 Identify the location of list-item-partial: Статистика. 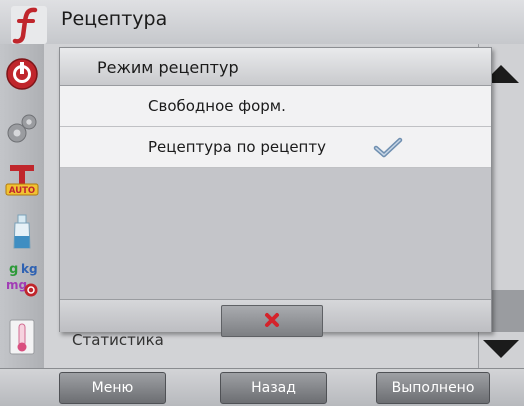
(118, 340).